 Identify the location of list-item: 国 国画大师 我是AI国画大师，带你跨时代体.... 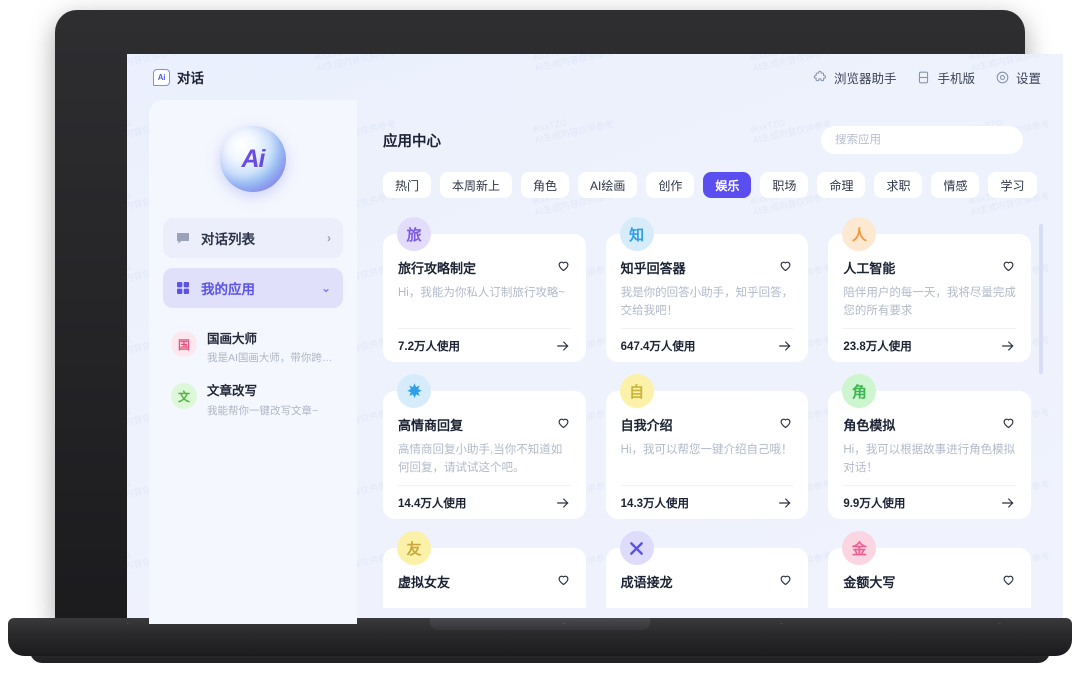
(253, 348).